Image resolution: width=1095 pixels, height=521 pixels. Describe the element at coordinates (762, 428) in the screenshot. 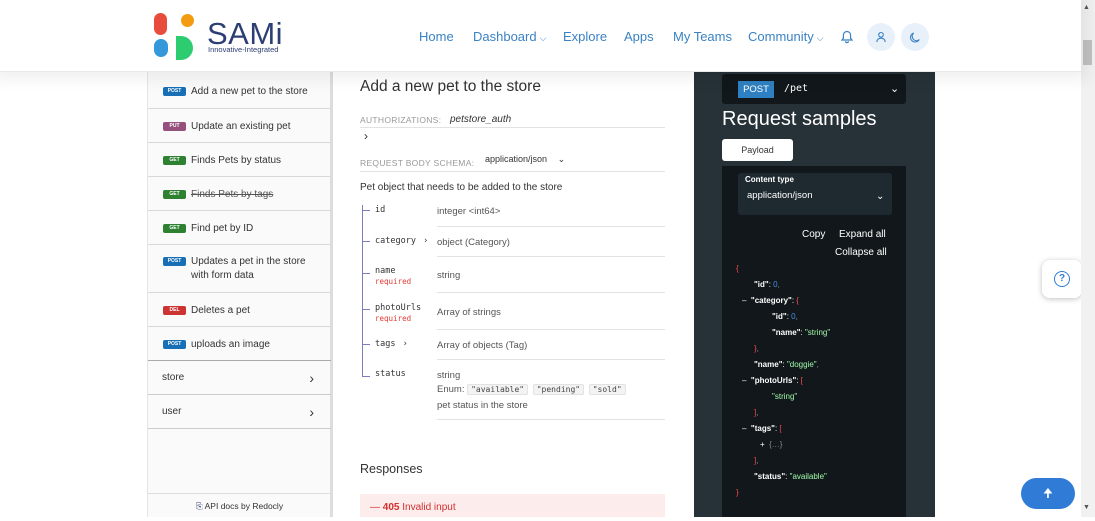

I see `code-key: "tags"` at that location.